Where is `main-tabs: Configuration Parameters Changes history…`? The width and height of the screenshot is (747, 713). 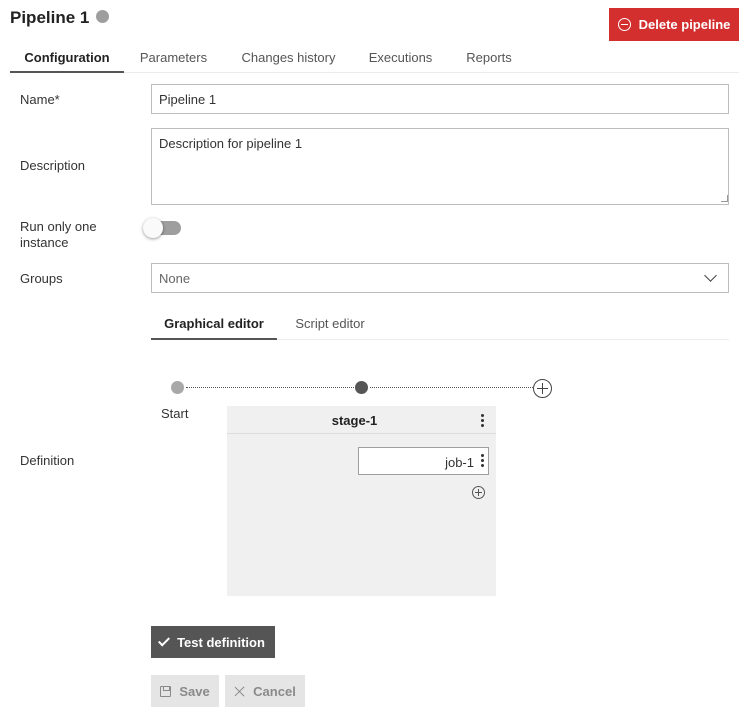 main-tabs: Configuration Parameters Changes history… is located at coordinates (374, 57).